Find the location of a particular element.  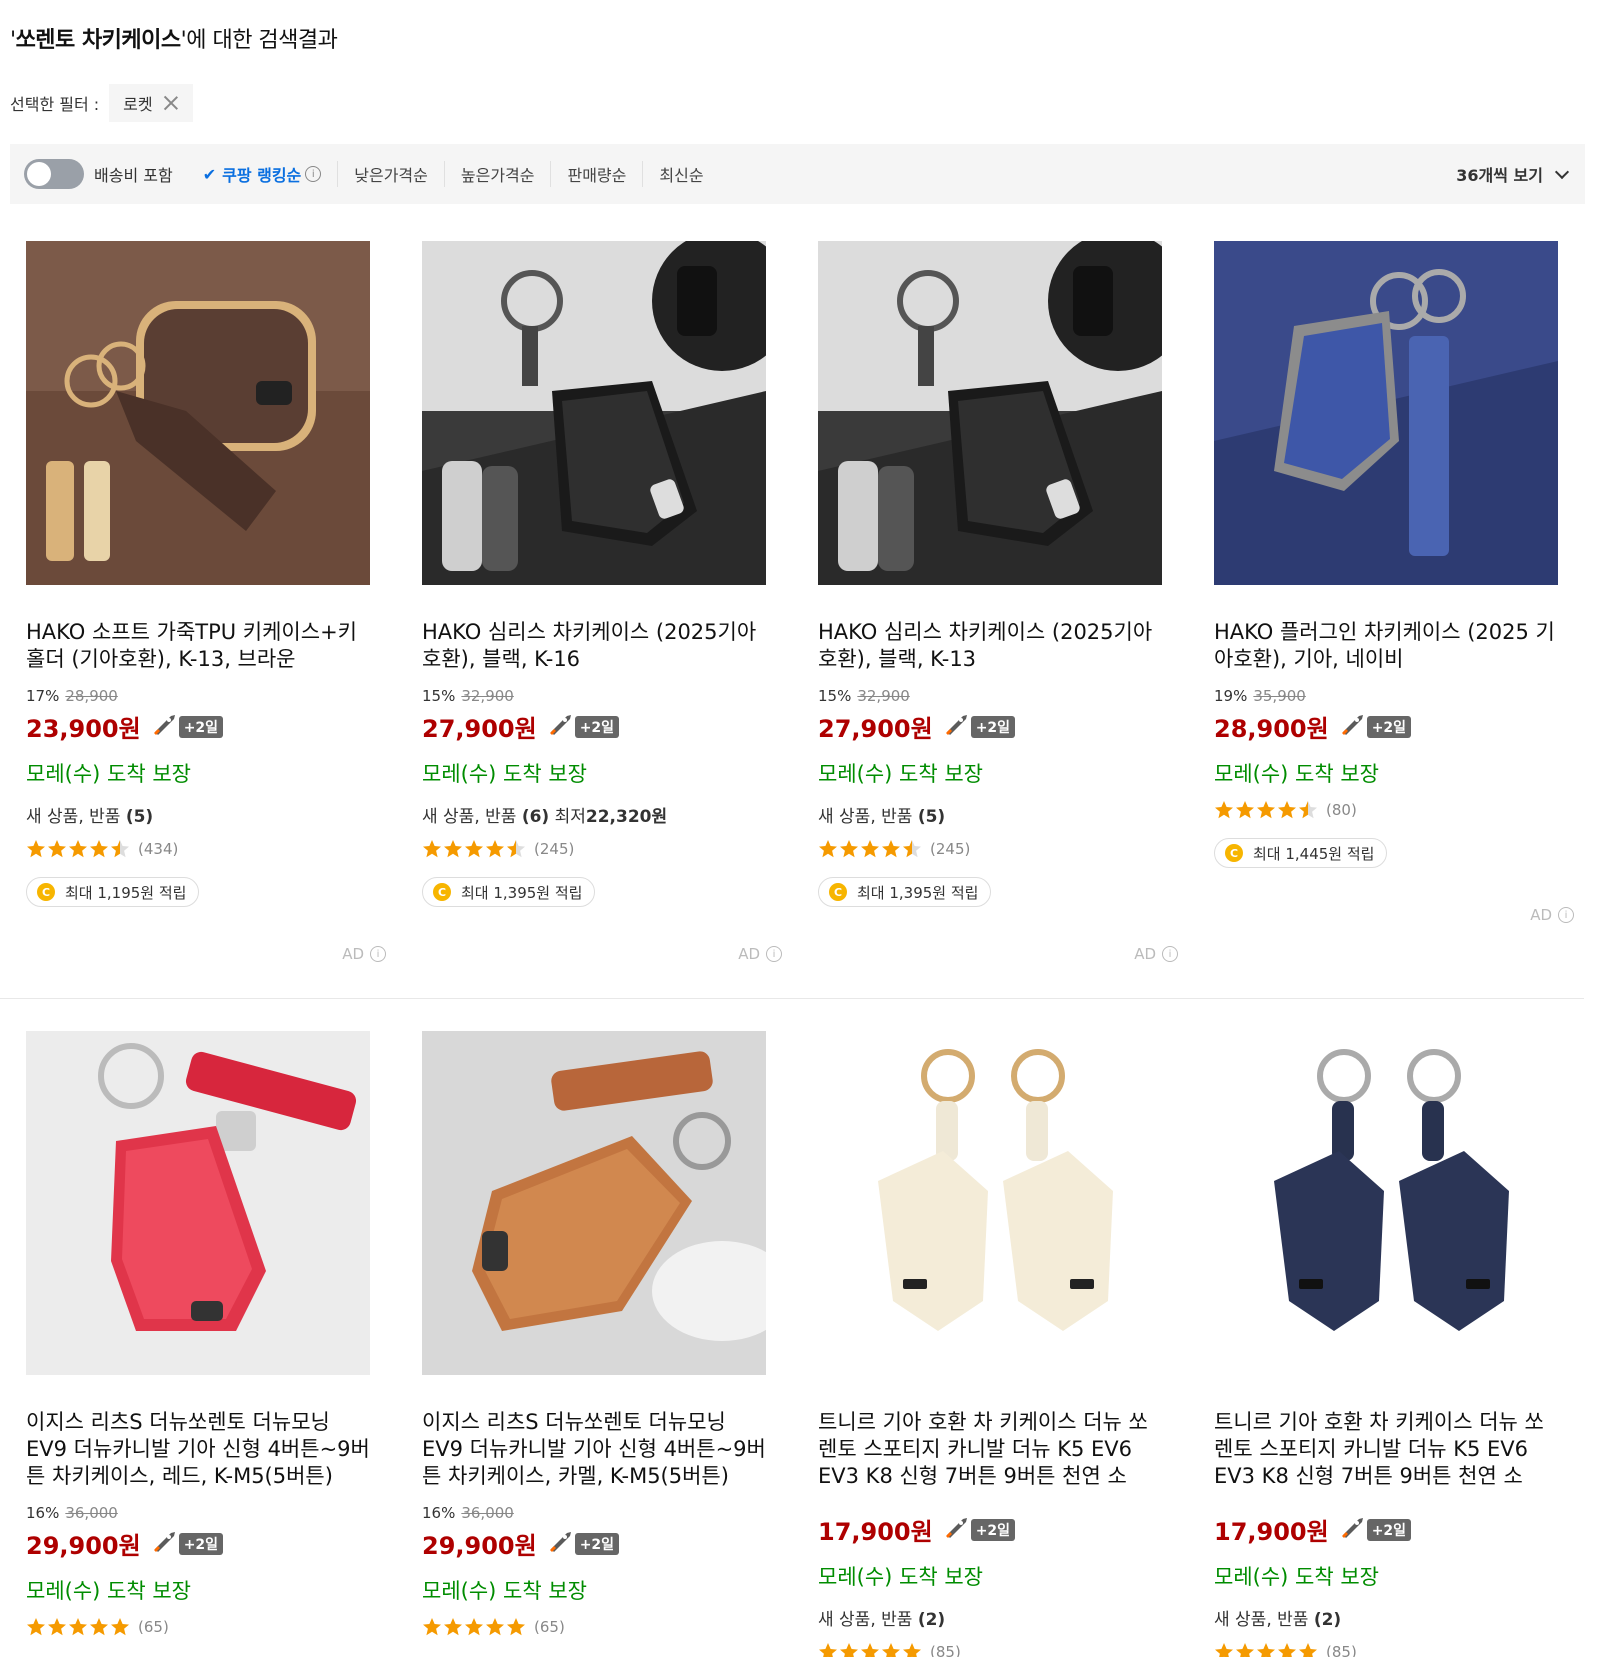

search-result-title: '쏘렌토 차키케이스'에 대한 검색결과 is located at coordinates (174, 40).